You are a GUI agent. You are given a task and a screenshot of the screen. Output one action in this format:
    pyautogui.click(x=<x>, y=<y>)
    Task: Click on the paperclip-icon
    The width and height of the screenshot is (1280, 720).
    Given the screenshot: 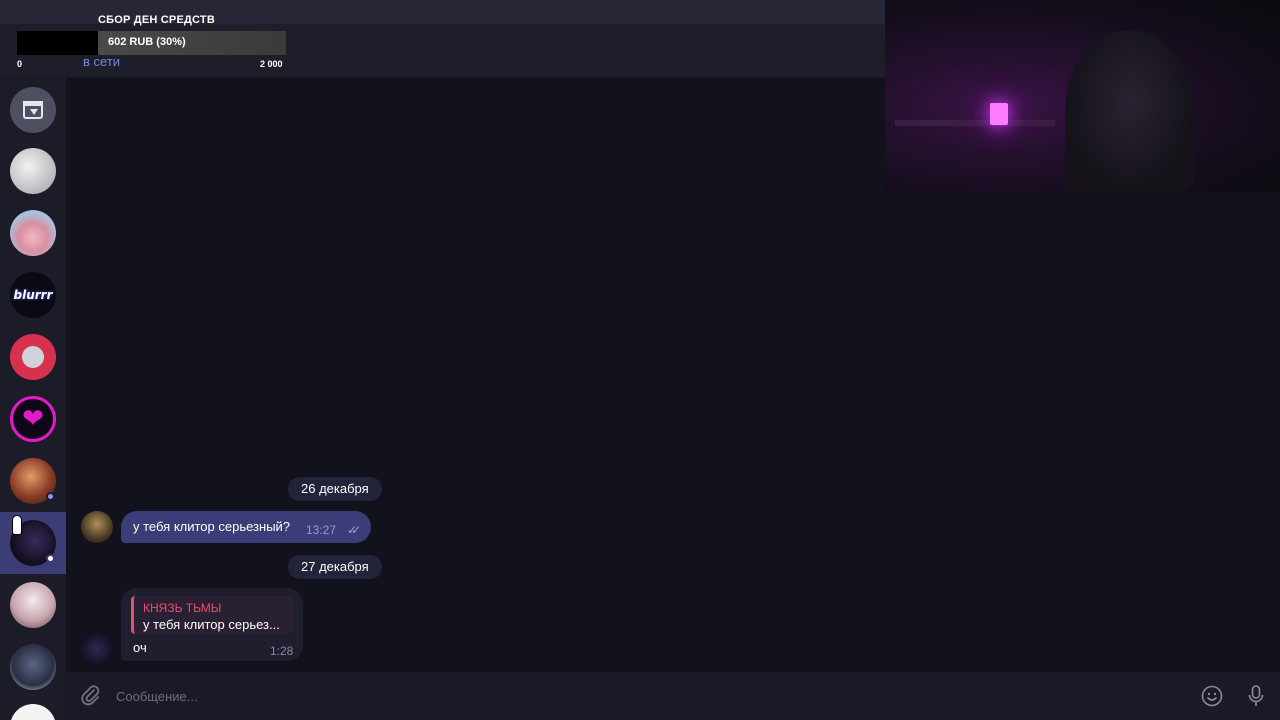 What is the action you would take?
    pyautogui.click(x=90, y=695)
    